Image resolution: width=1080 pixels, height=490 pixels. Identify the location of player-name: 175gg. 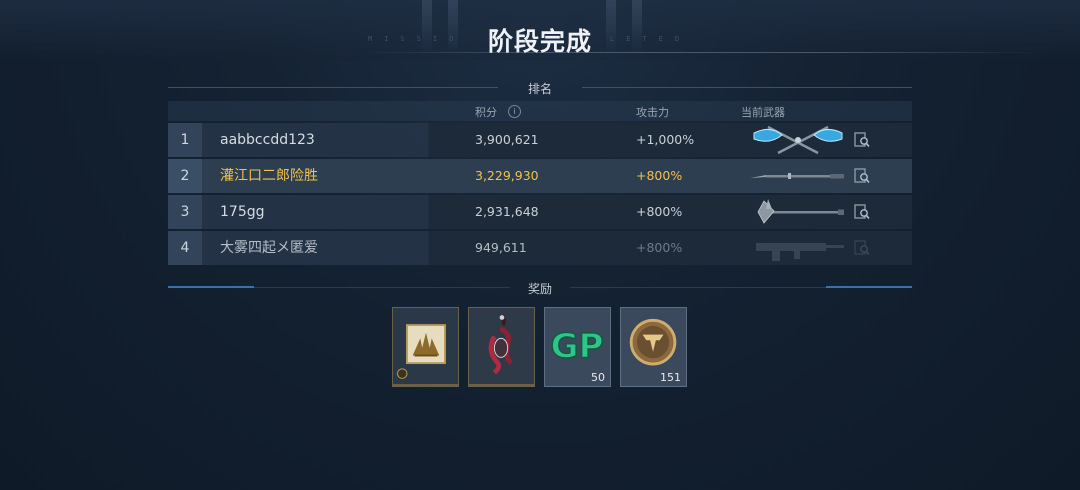
(242, 212).